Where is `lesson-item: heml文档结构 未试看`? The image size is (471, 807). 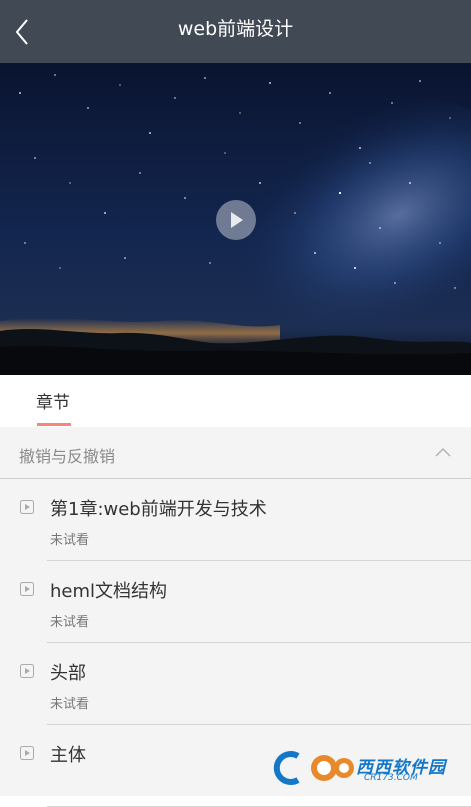
lesson-item: heml文档结构 未试看 is located at coordinates (235, 602).